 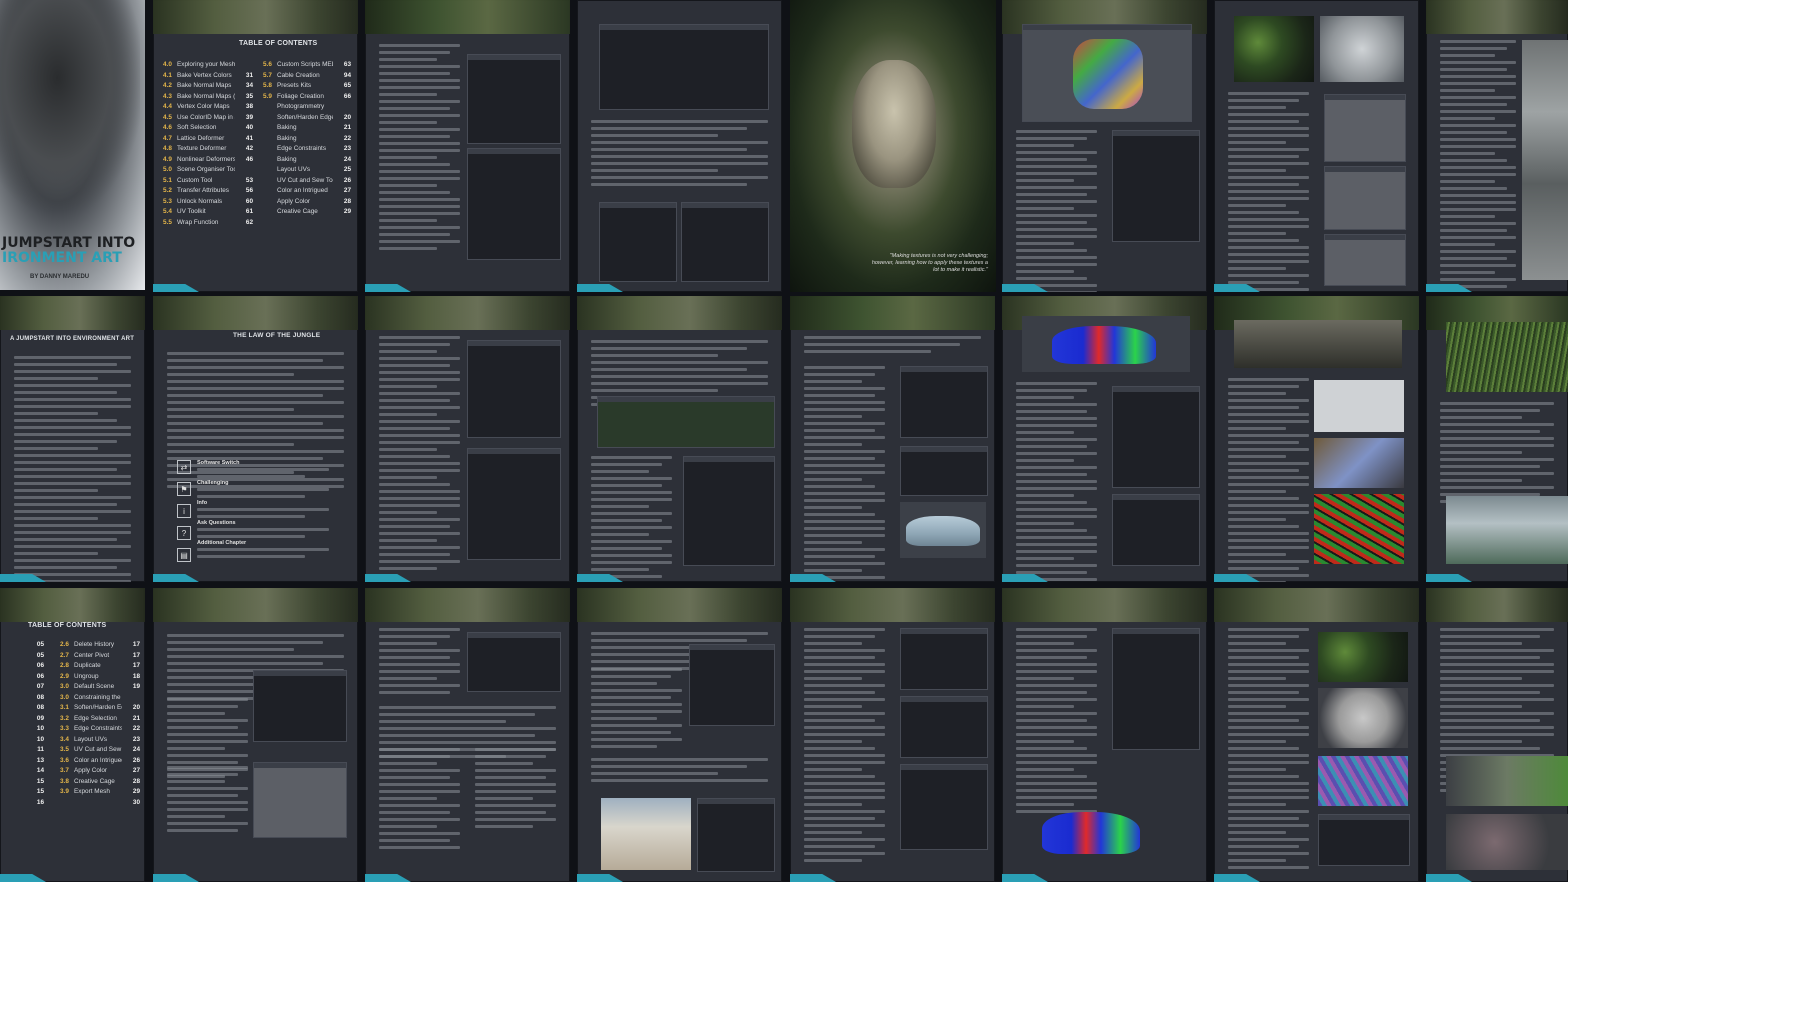 What do you see at coordinates (307, 107) in the screenshot?
I see `toc-row: Photogrammetry` at bounding box center [307, 107].